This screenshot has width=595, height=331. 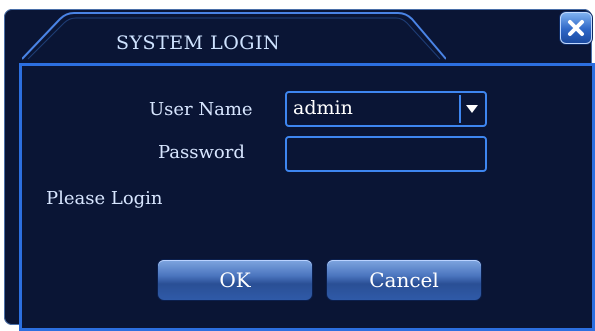 I want to click on username-label: User Name, so click(x=201, y=109).